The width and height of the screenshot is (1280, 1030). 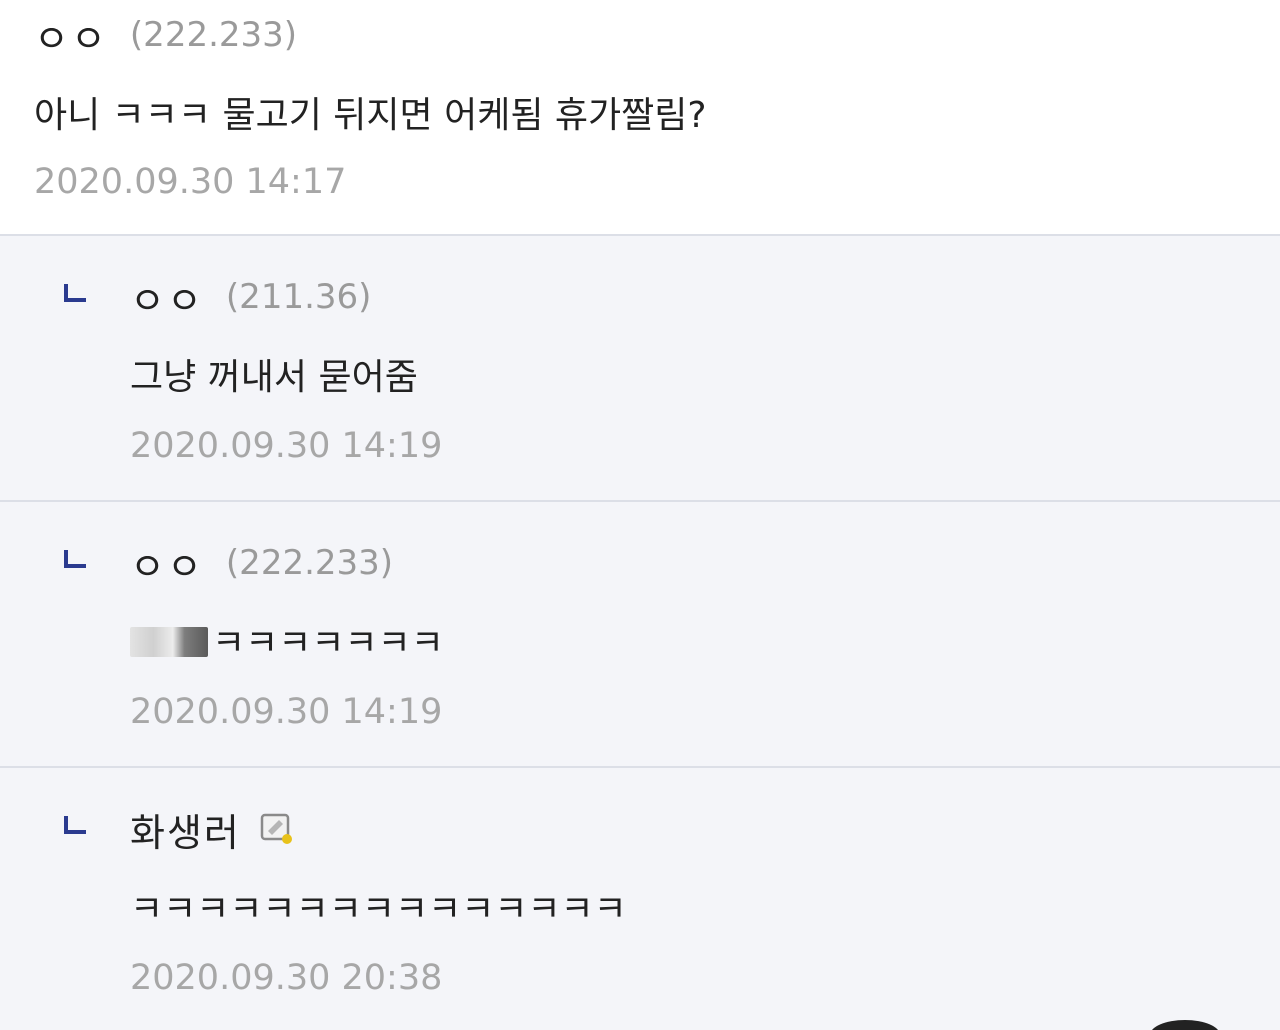 What do you see at coordinates (378, 909) in the screenshot?
I see `comment-text: ㅋㅋㅋㅋㅋㅋㅋㅋㅋㅋㅋㅋㅋㅋㅋ` at bounding box center [378, 909].